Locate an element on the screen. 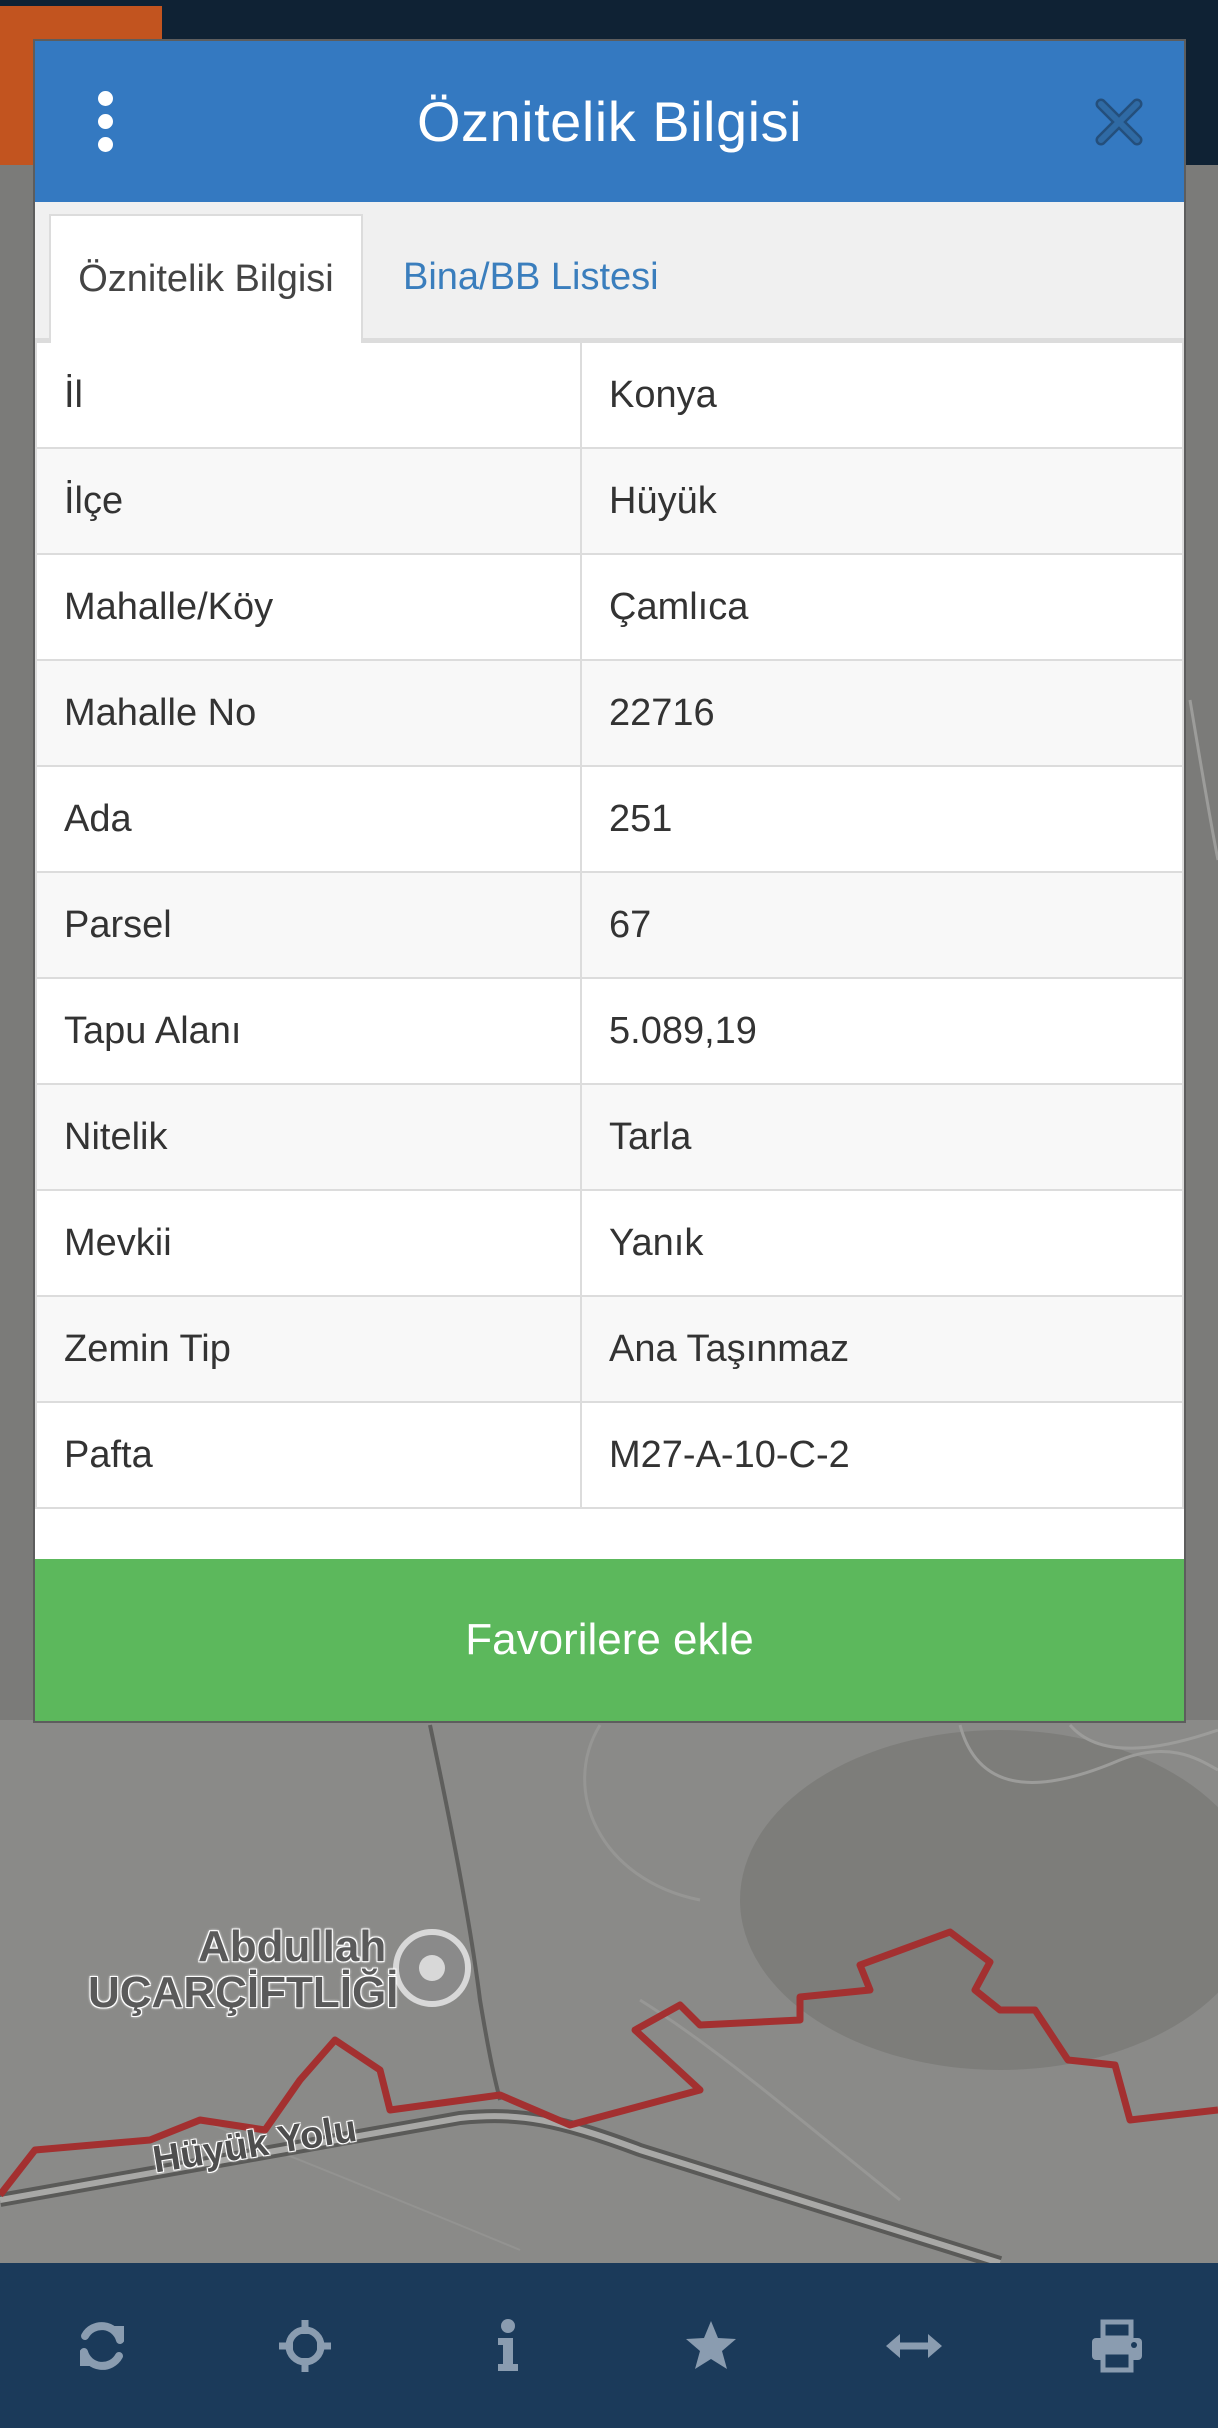  row-key: Tapu Alanı is located at coordinates (308, 1031).